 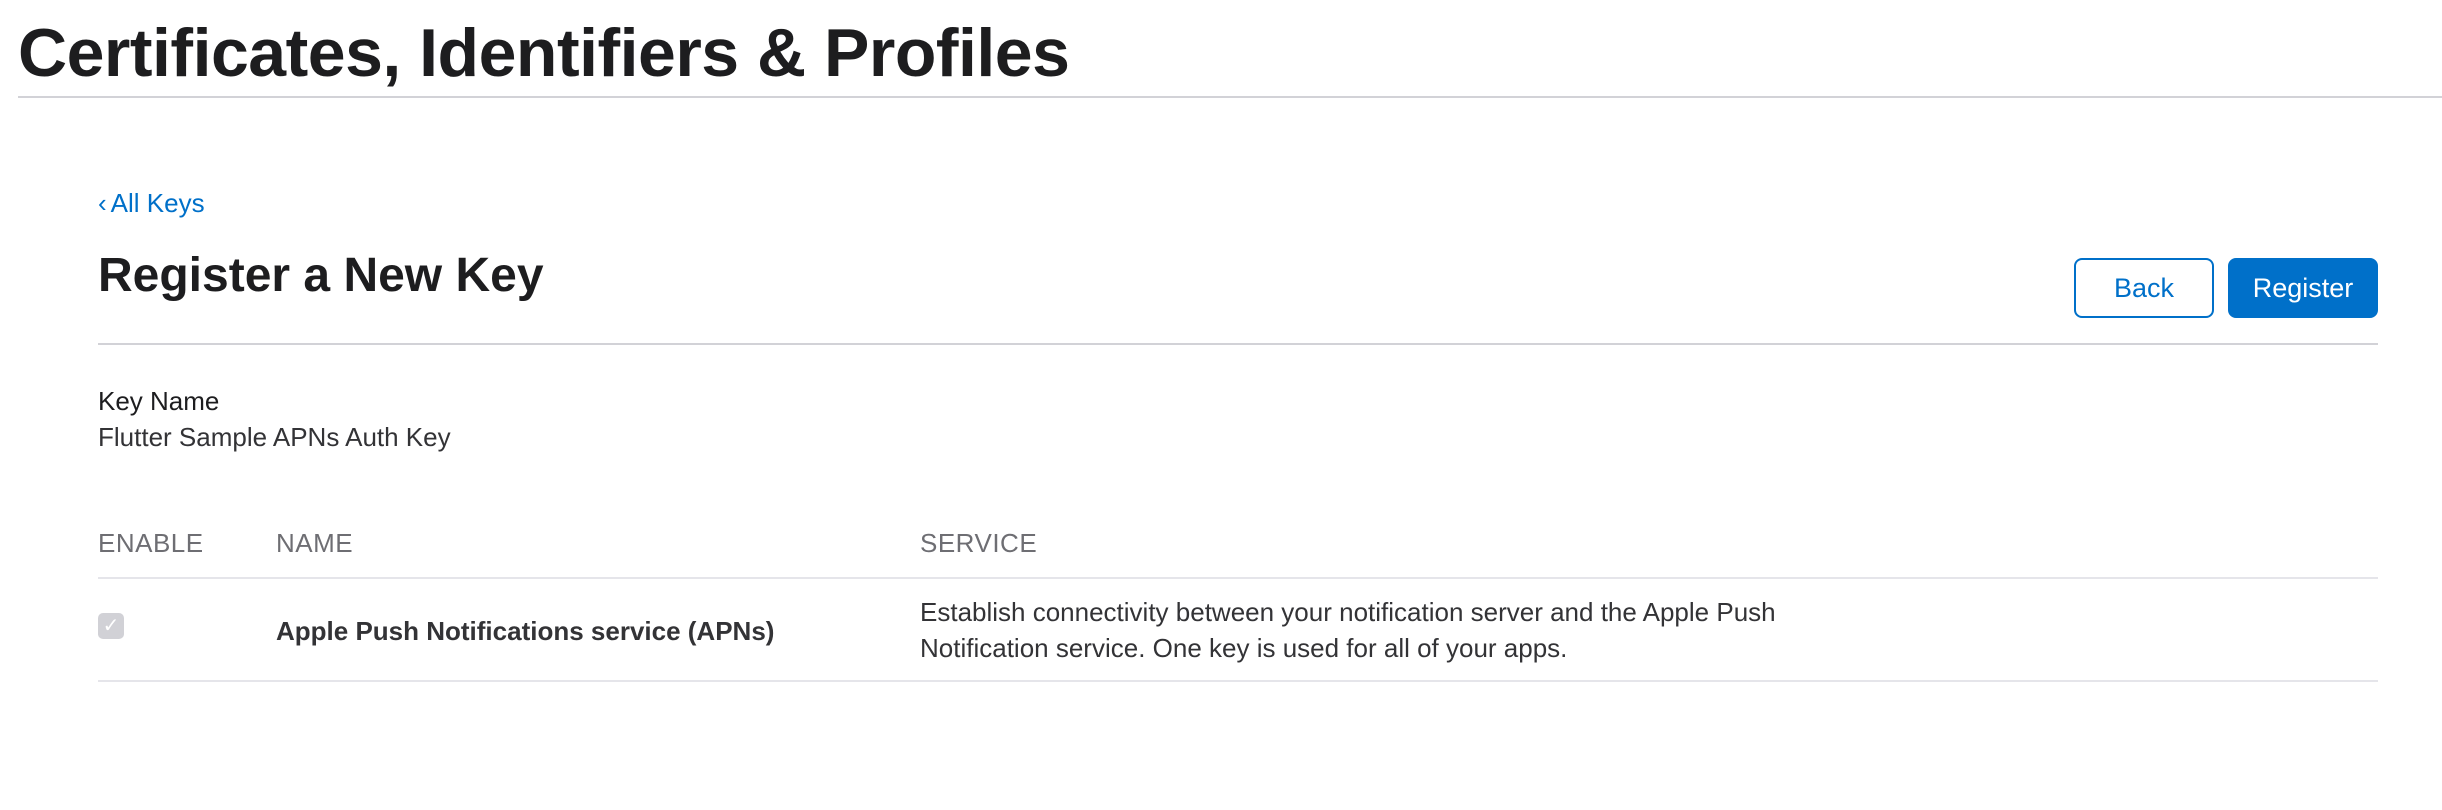 I want to click on section-title: Register a New Key, so click(x=321, y=275).